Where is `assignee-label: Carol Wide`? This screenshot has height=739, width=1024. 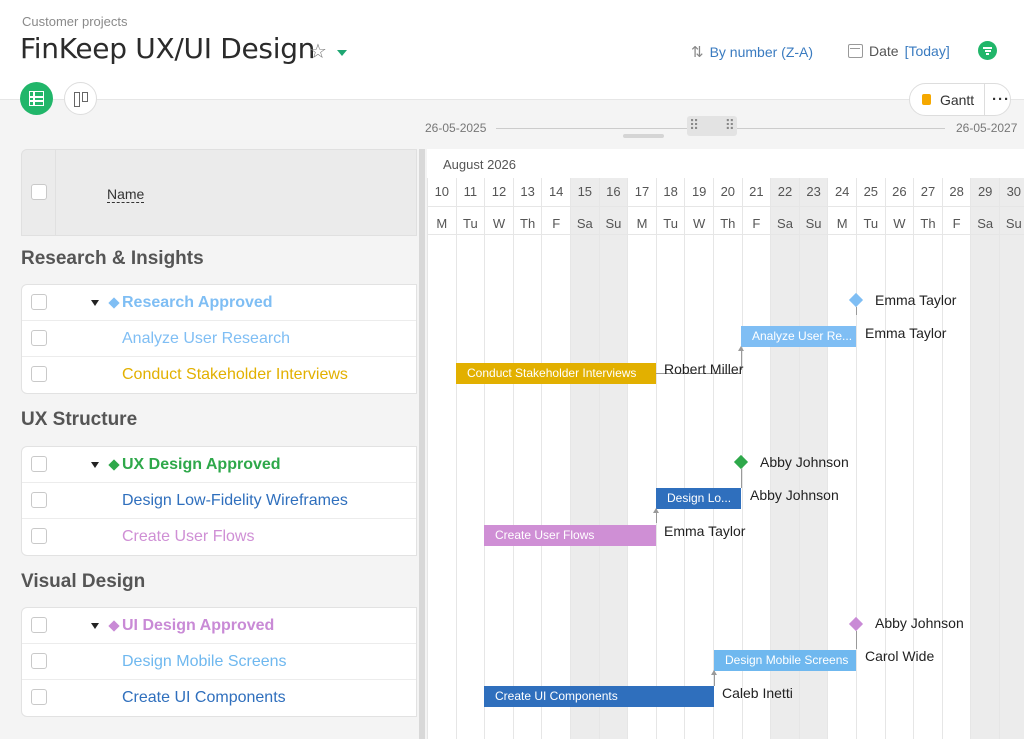
assignee-label: Carol Wide is located at coordinates (900, 656).